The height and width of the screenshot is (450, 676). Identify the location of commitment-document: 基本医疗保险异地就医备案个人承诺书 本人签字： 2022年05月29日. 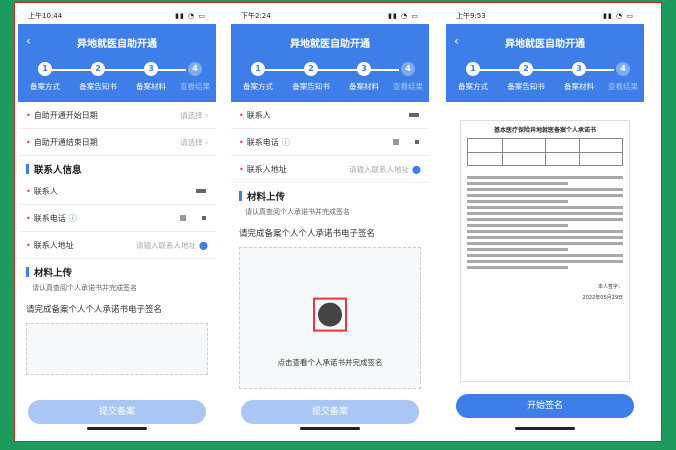
(545, 251).